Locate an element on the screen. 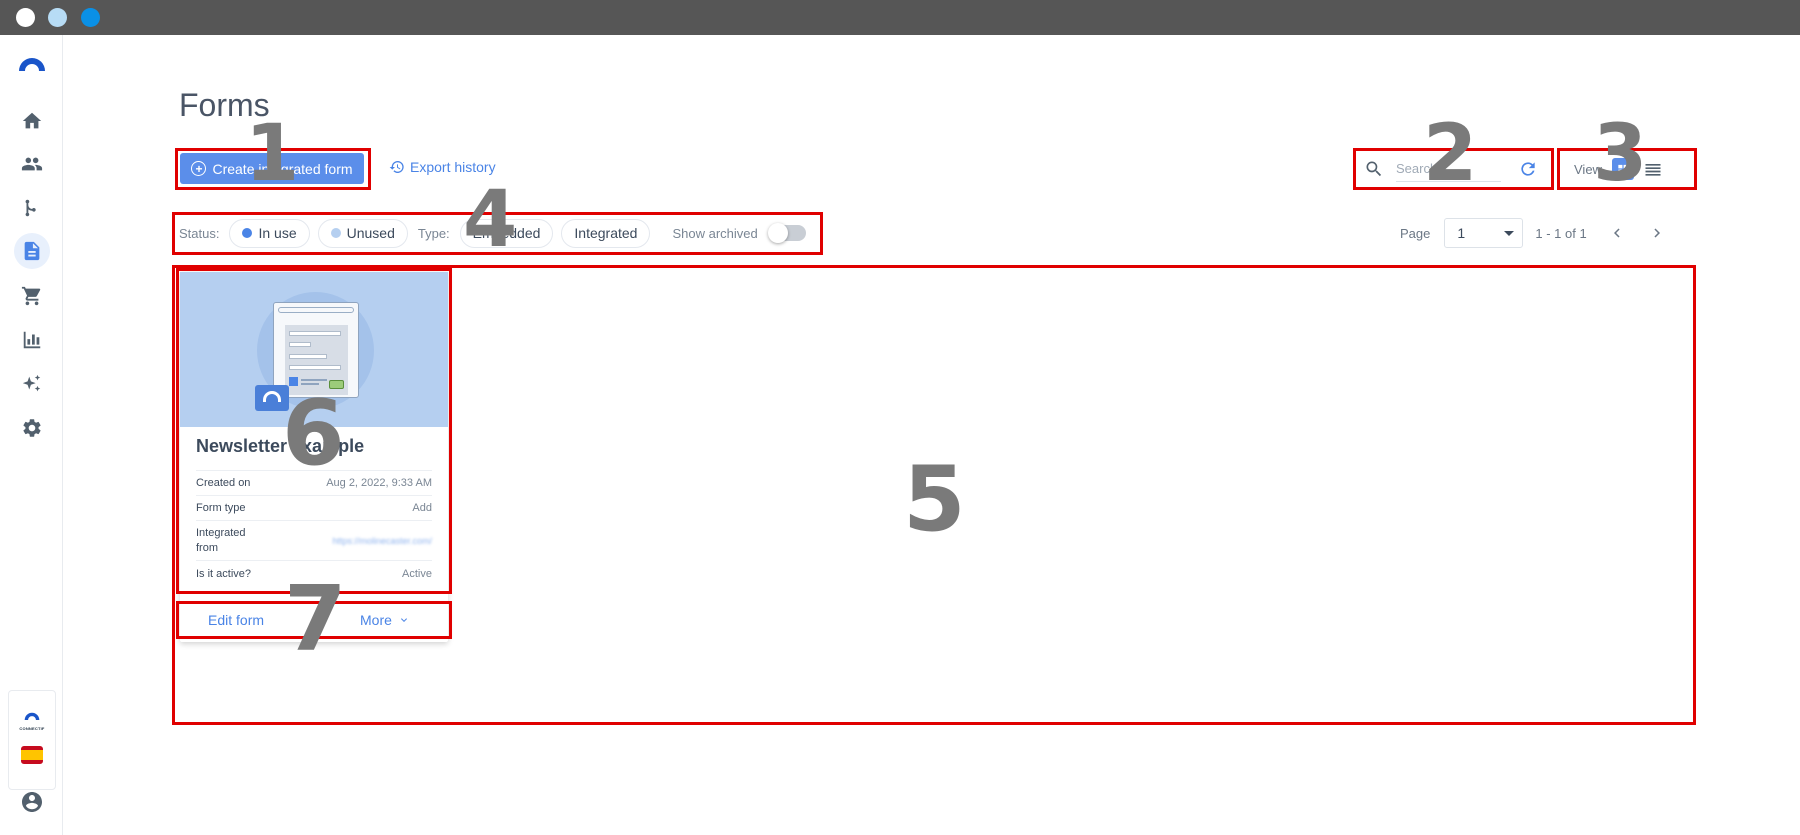 The height and width of the screenshot is (835, 1800). annotation-number-3: 3 is located at coordinates (1620, 154).